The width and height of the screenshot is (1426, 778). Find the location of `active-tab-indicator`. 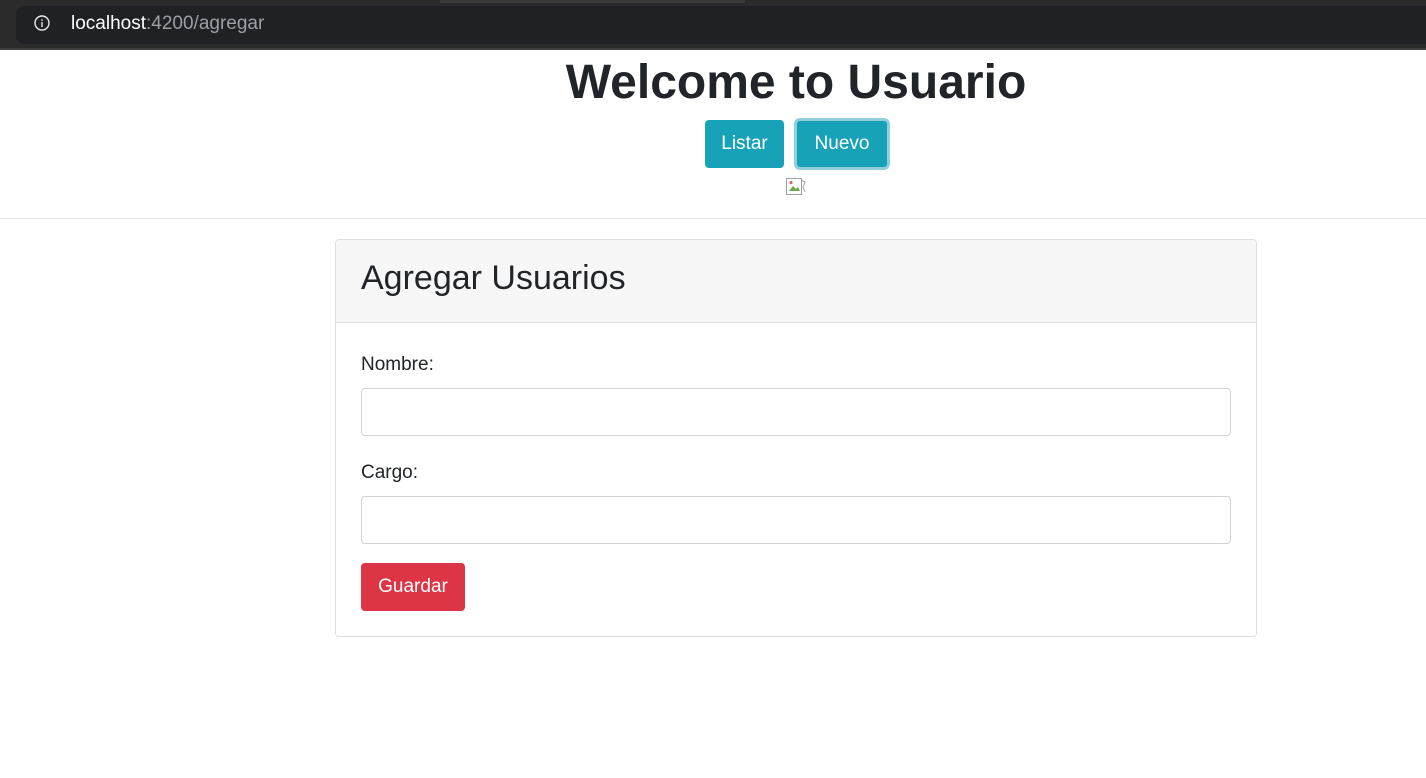

active-tab-indicator is located at coordinates (592, 1).